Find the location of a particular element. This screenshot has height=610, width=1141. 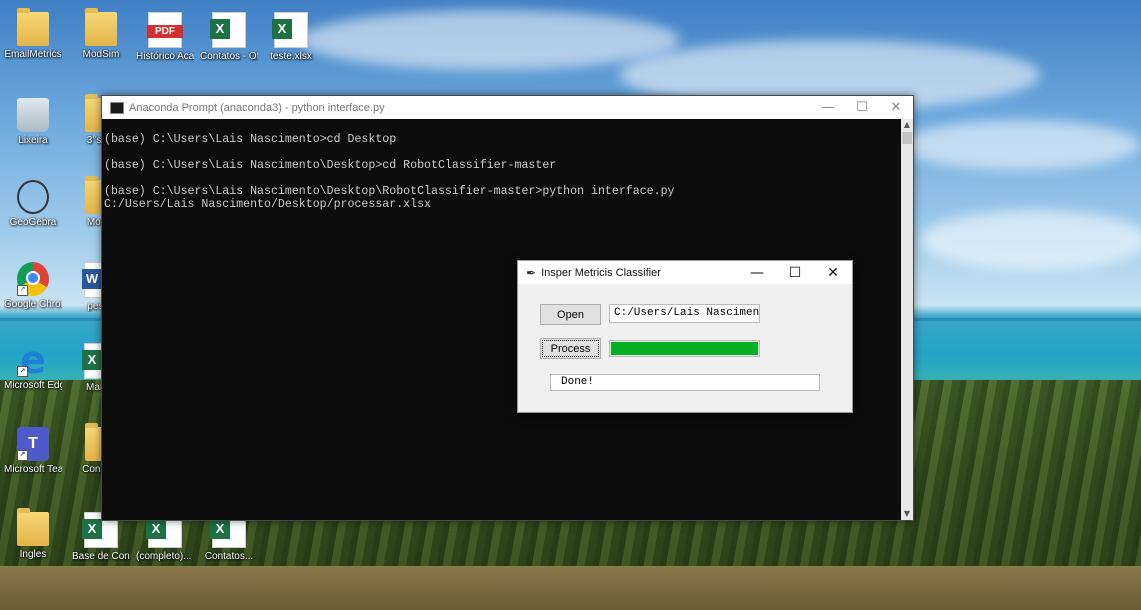

teams-icon: T ↗ is located at coordinates (33, 444).